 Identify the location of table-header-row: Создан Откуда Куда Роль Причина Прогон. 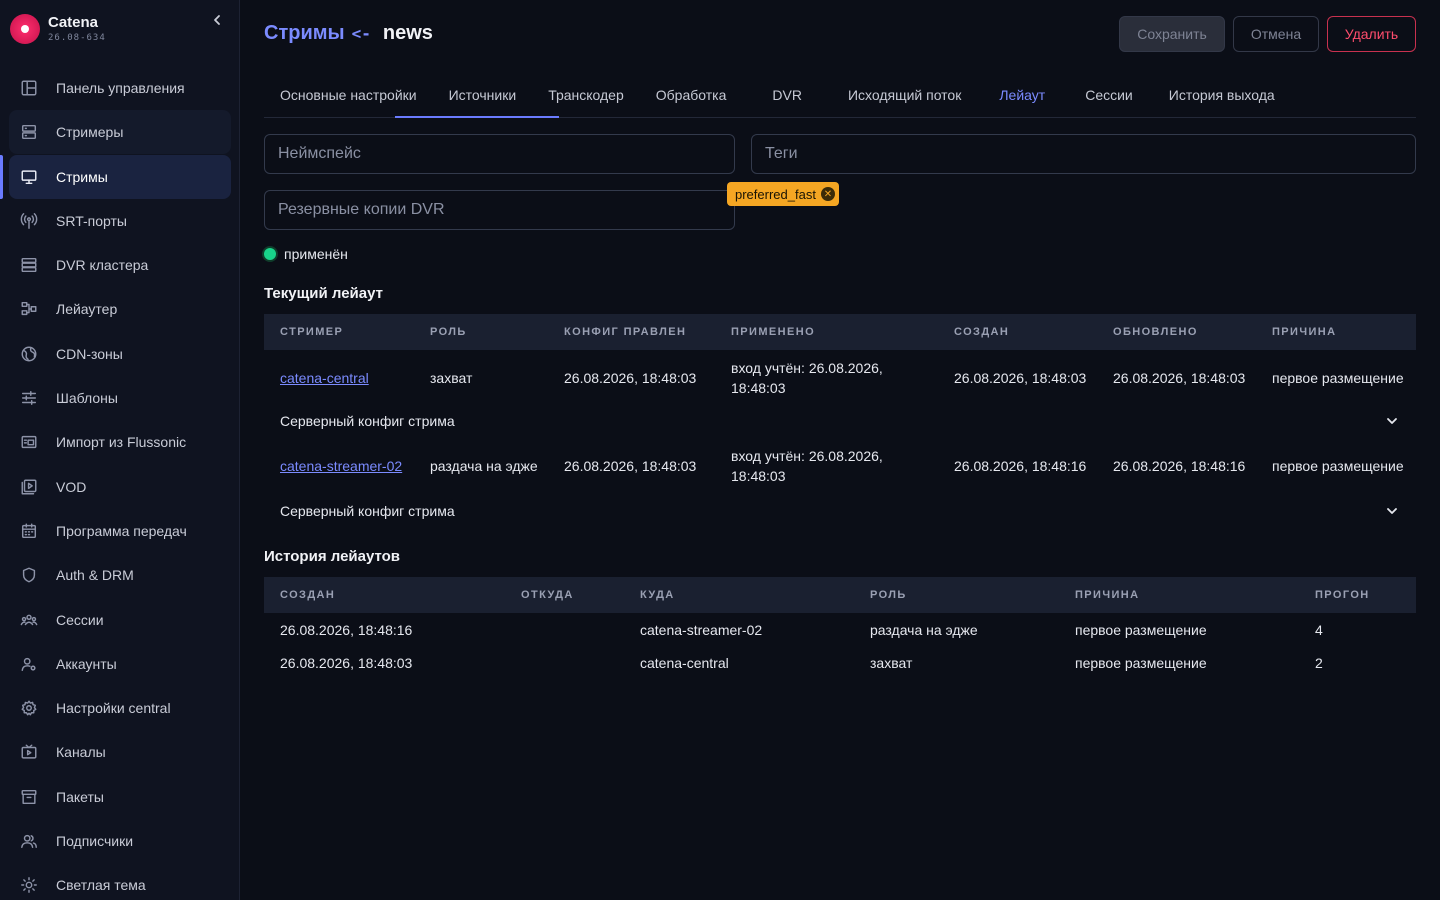
(840, 595).